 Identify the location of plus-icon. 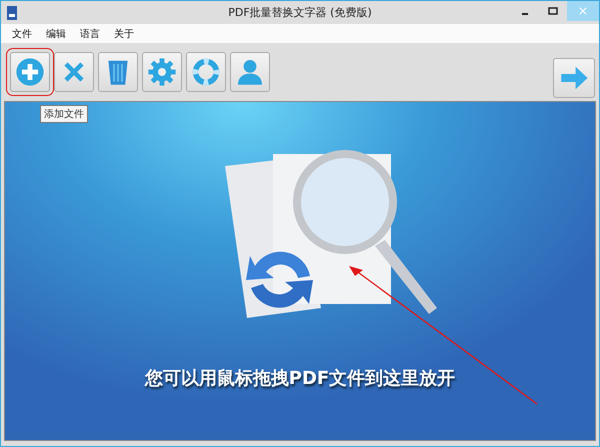
(30, 72).